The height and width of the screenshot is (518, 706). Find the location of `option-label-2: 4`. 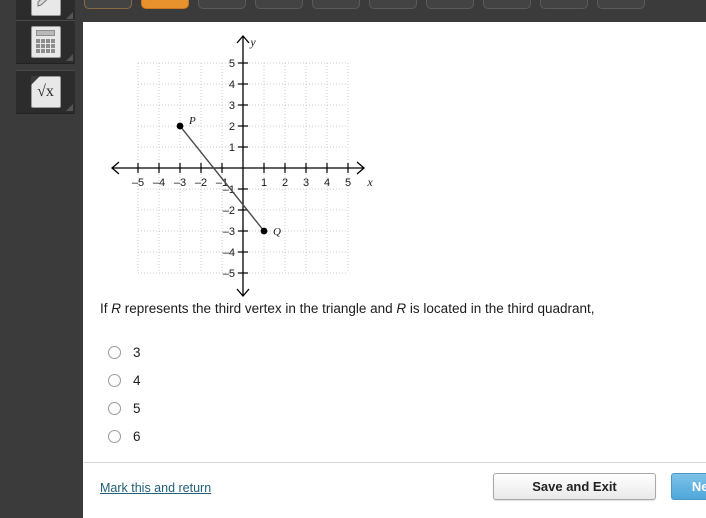

option-label-2: 4 is located at coordinates (137, 380).